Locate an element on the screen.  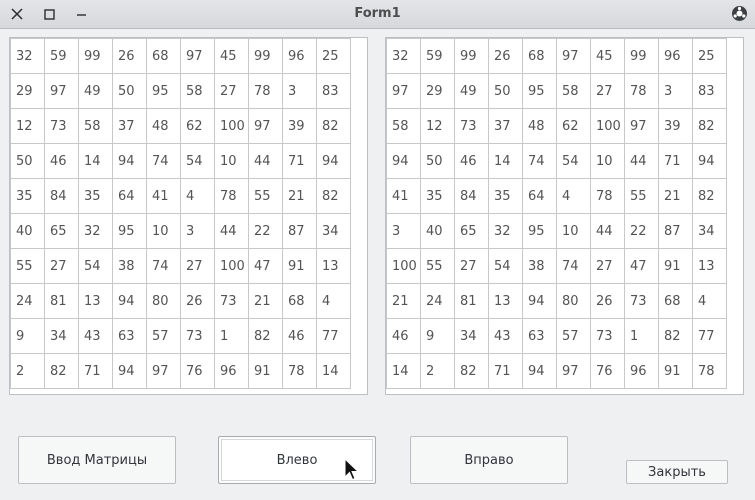
right-matrix-cell: 13 is located at coordinates (505, 301).